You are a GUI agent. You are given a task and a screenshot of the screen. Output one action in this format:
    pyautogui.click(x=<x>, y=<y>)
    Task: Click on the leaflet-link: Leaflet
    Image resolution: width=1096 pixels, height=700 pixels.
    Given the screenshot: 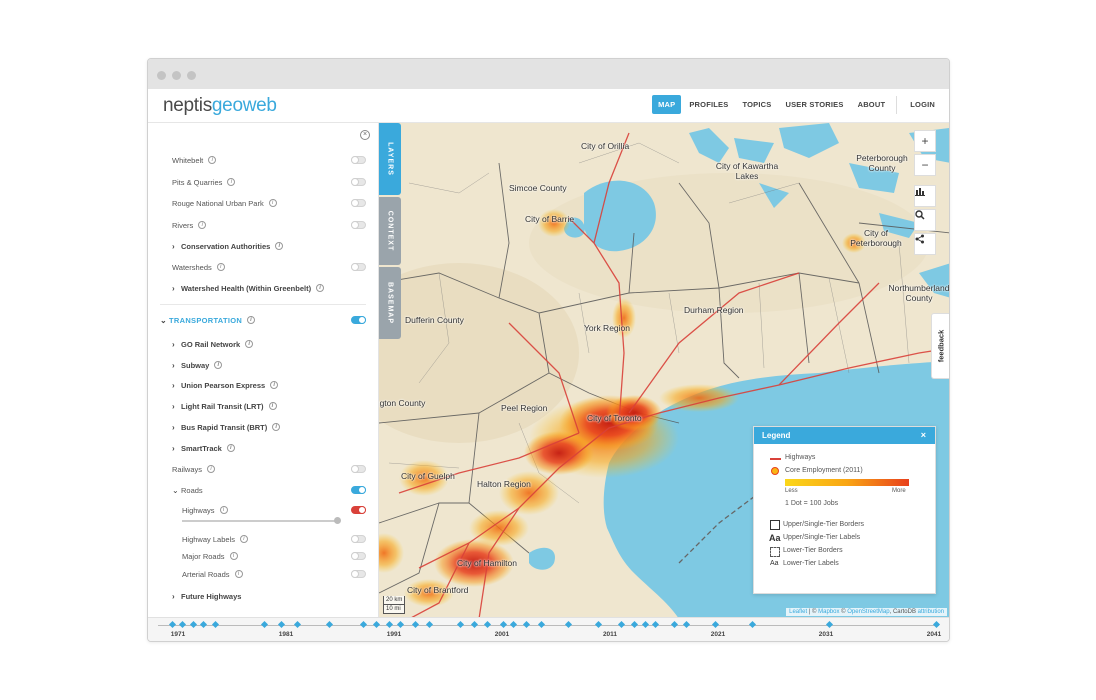 What is the action you would take?
    pyautogui.click(x=798, y=612)
    